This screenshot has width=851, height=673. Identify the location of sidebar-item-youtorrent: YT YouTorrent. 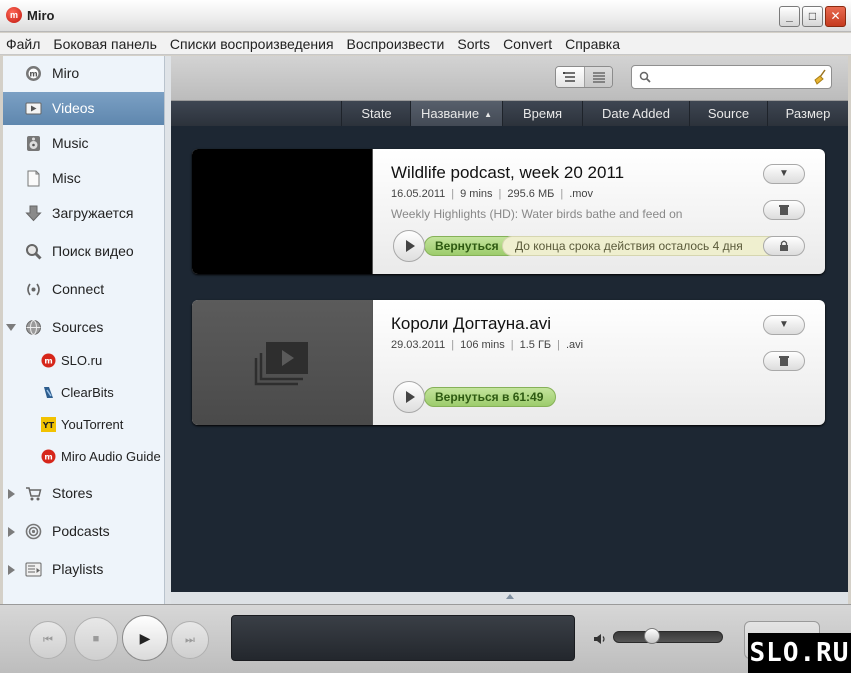
(83, 425).